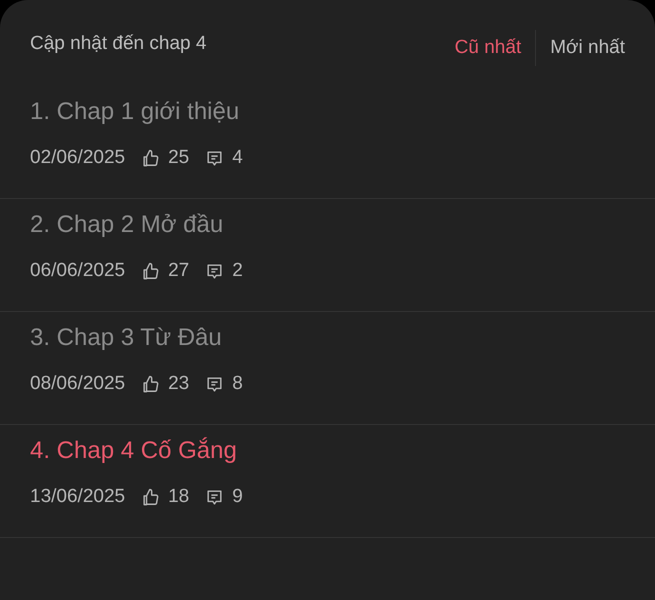 Image resolution: width=655 pixels, height=600 pixels. I want to click on chapter-date: 13/06/2025, so click(78, 497).